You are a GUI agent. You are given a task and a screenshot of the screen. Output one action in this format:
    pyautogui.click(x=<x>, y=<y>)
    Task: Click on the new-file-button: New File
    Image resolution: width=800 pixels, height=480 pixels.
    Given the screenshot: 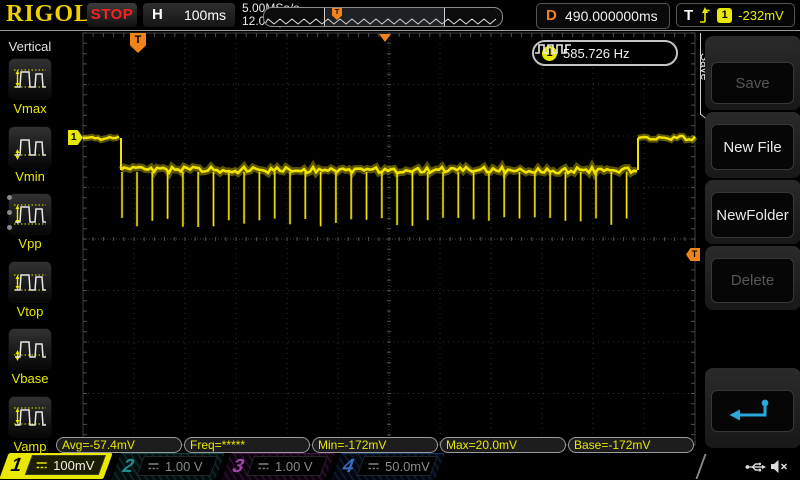 What is the action you would take?
    pyautogui.click(x=752, y=147)
    